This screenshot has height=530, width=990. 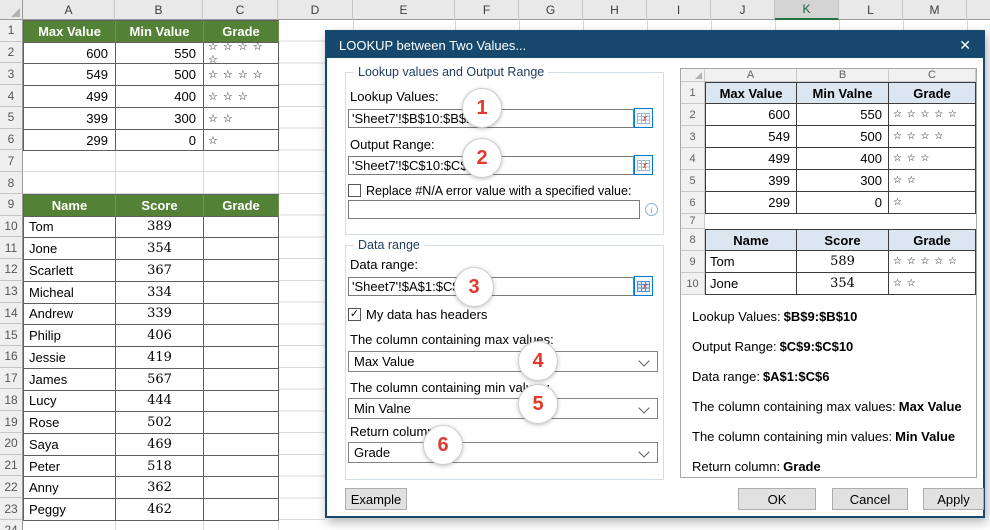 What do you see at coordinates (11, 161) in the screenshot?
I see `row-header: 7` at bounding box center [11, 161].